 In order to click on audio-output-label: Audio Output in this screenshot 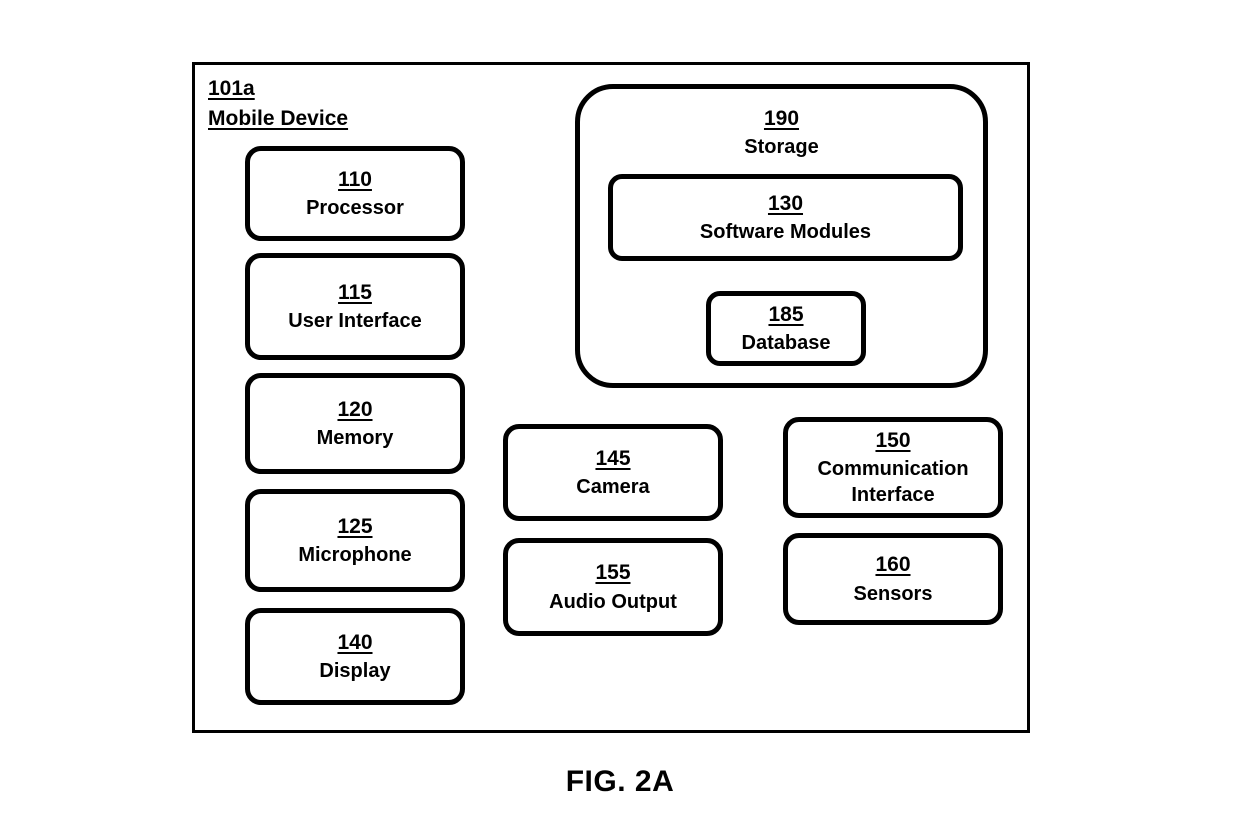, I will do `click(613, 601)`.